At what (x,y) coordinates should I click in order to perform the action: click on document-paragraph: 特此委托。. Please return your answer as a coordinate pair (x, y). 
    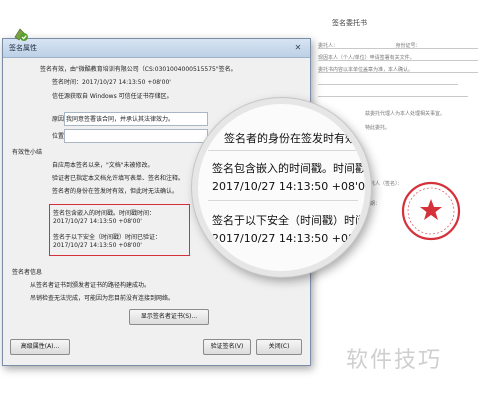
    Looking at the image, I should click on (378, 128).